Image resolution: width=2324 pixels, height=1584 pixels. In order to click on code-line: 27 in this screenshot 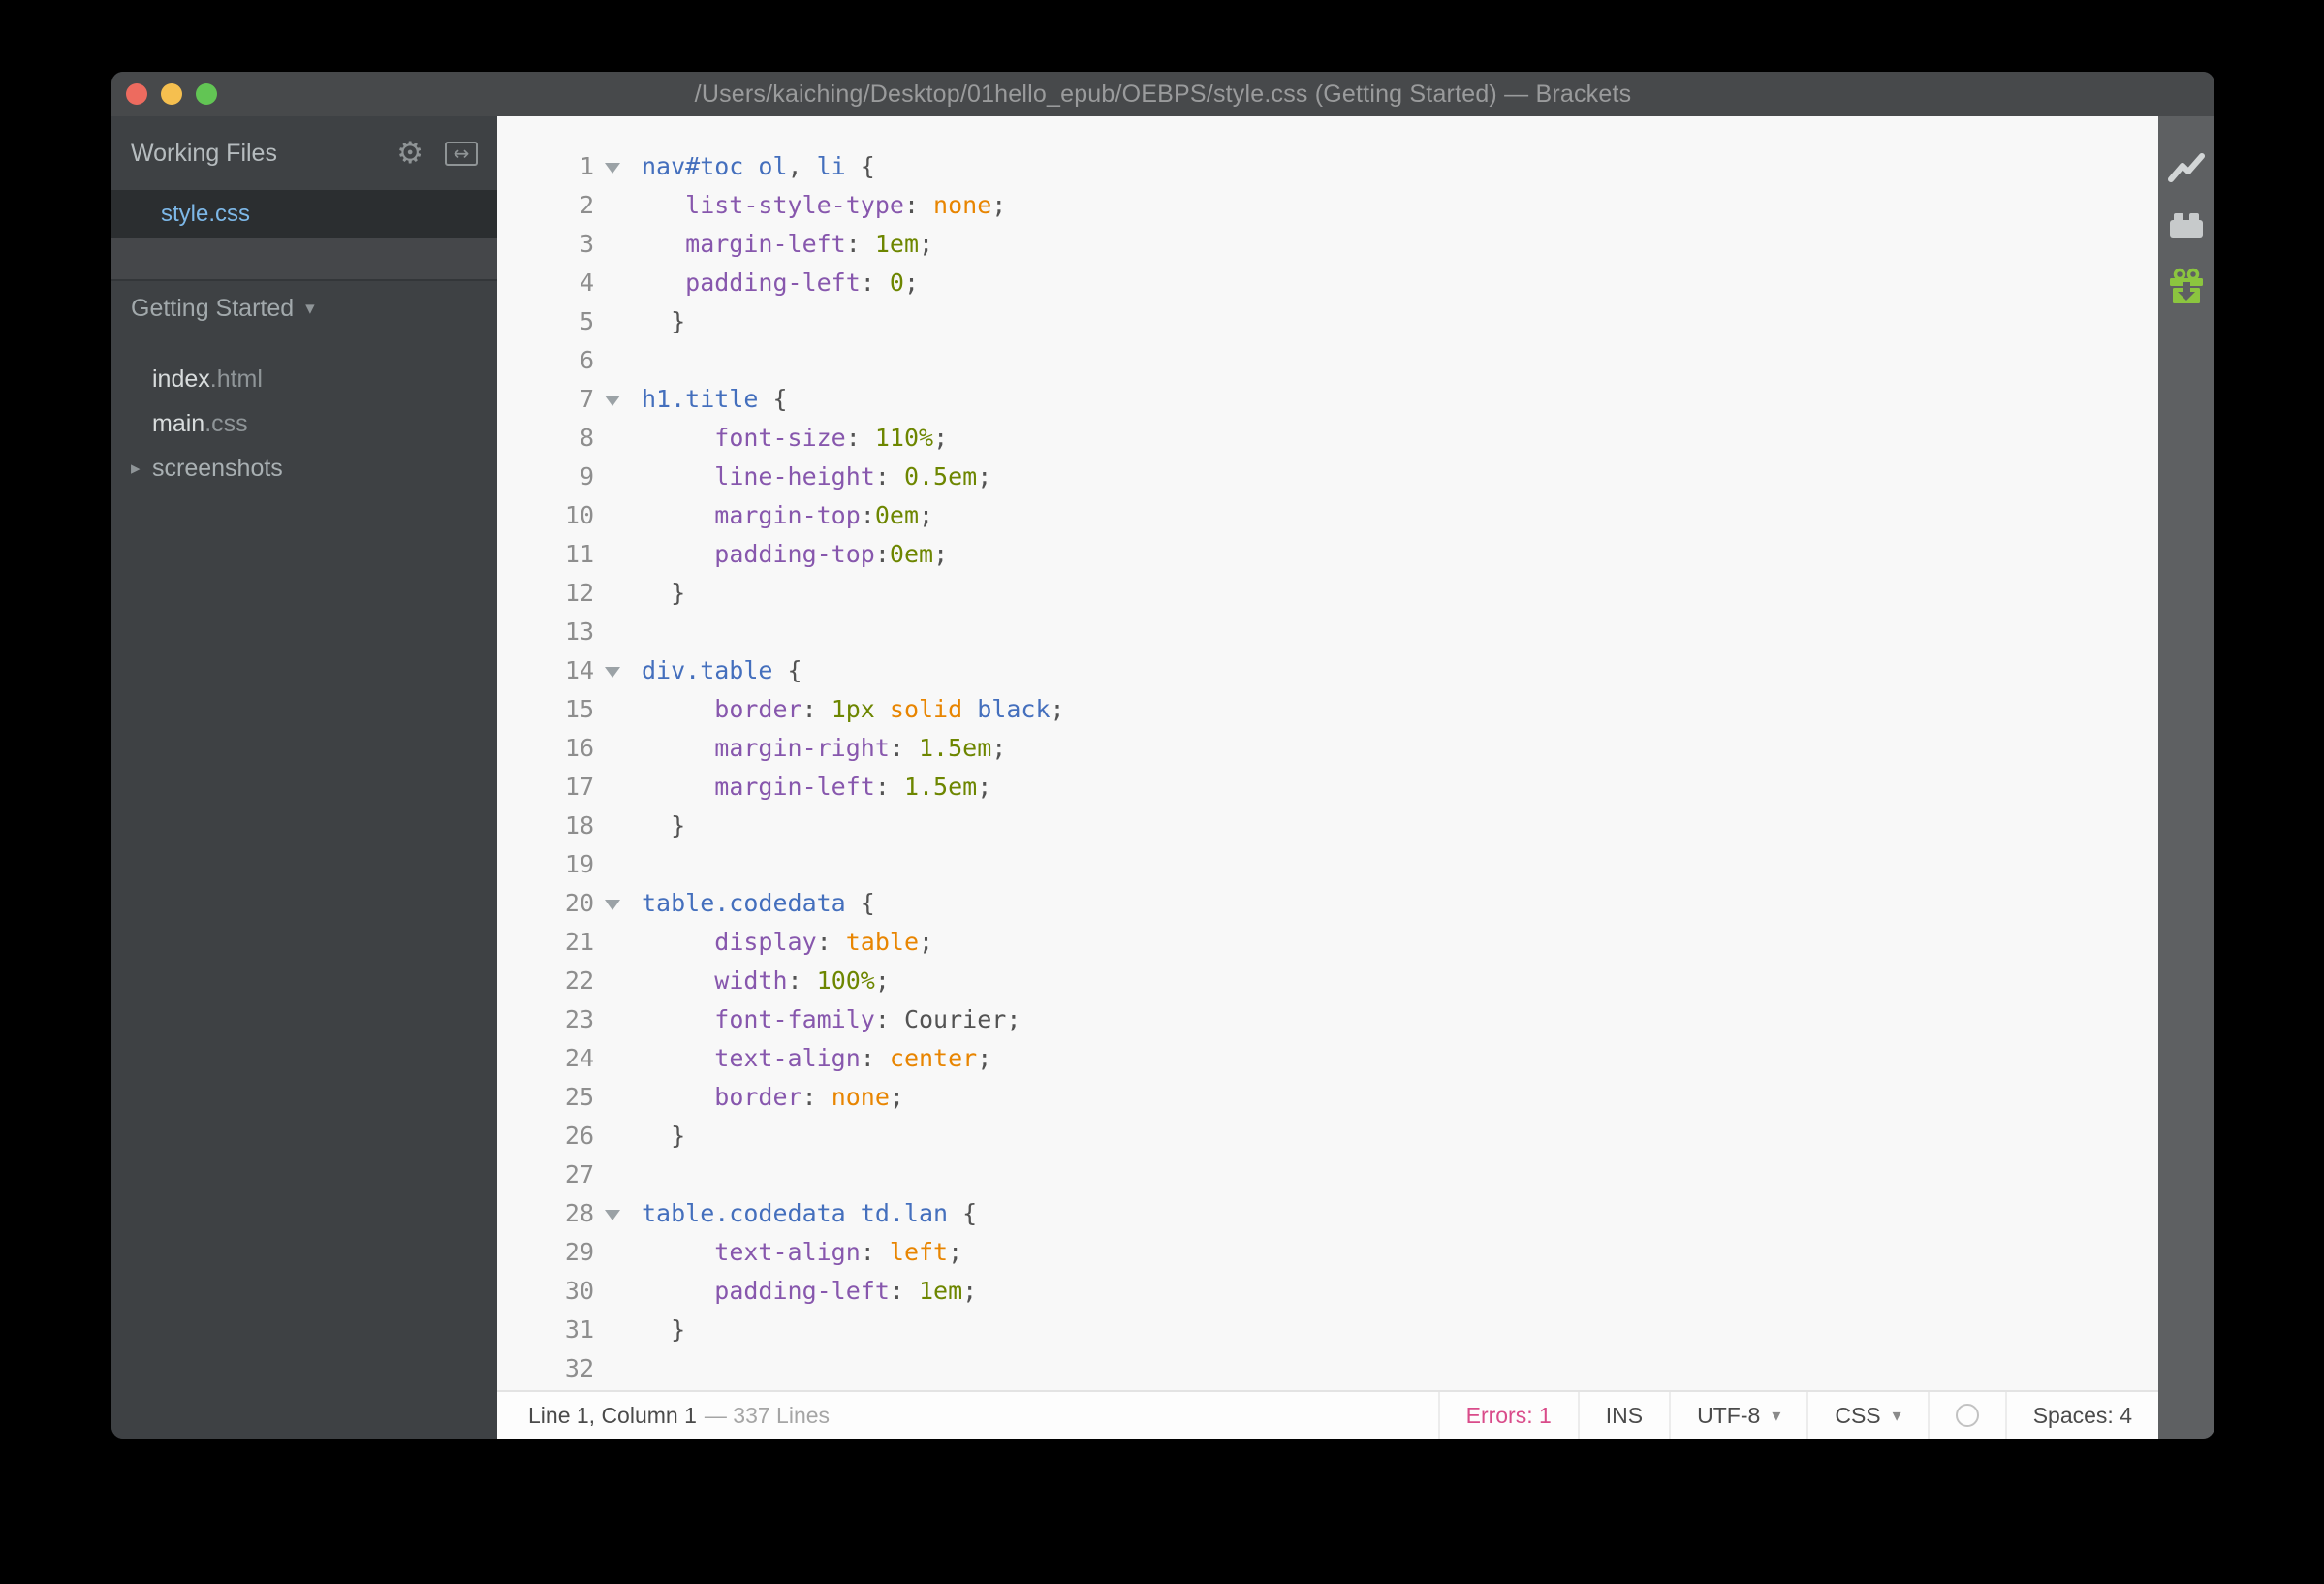, I will do `click(1328, 1175)`.